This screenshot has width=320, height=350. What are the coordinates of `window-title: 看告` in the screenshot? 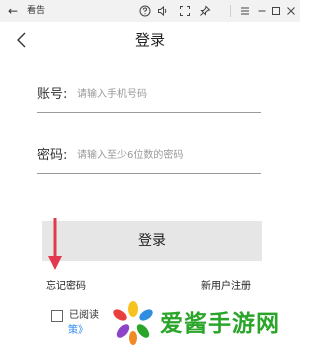 It's located at (36, 11).